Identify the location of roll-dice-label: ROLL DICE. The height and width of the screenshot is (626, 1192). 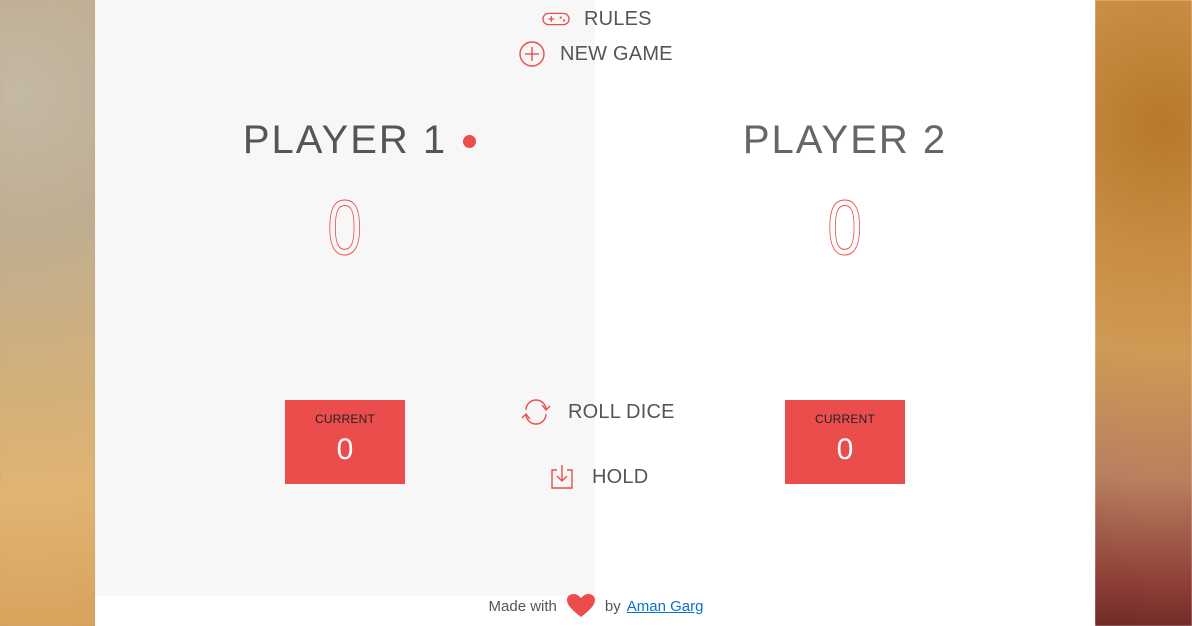
(621, 411).